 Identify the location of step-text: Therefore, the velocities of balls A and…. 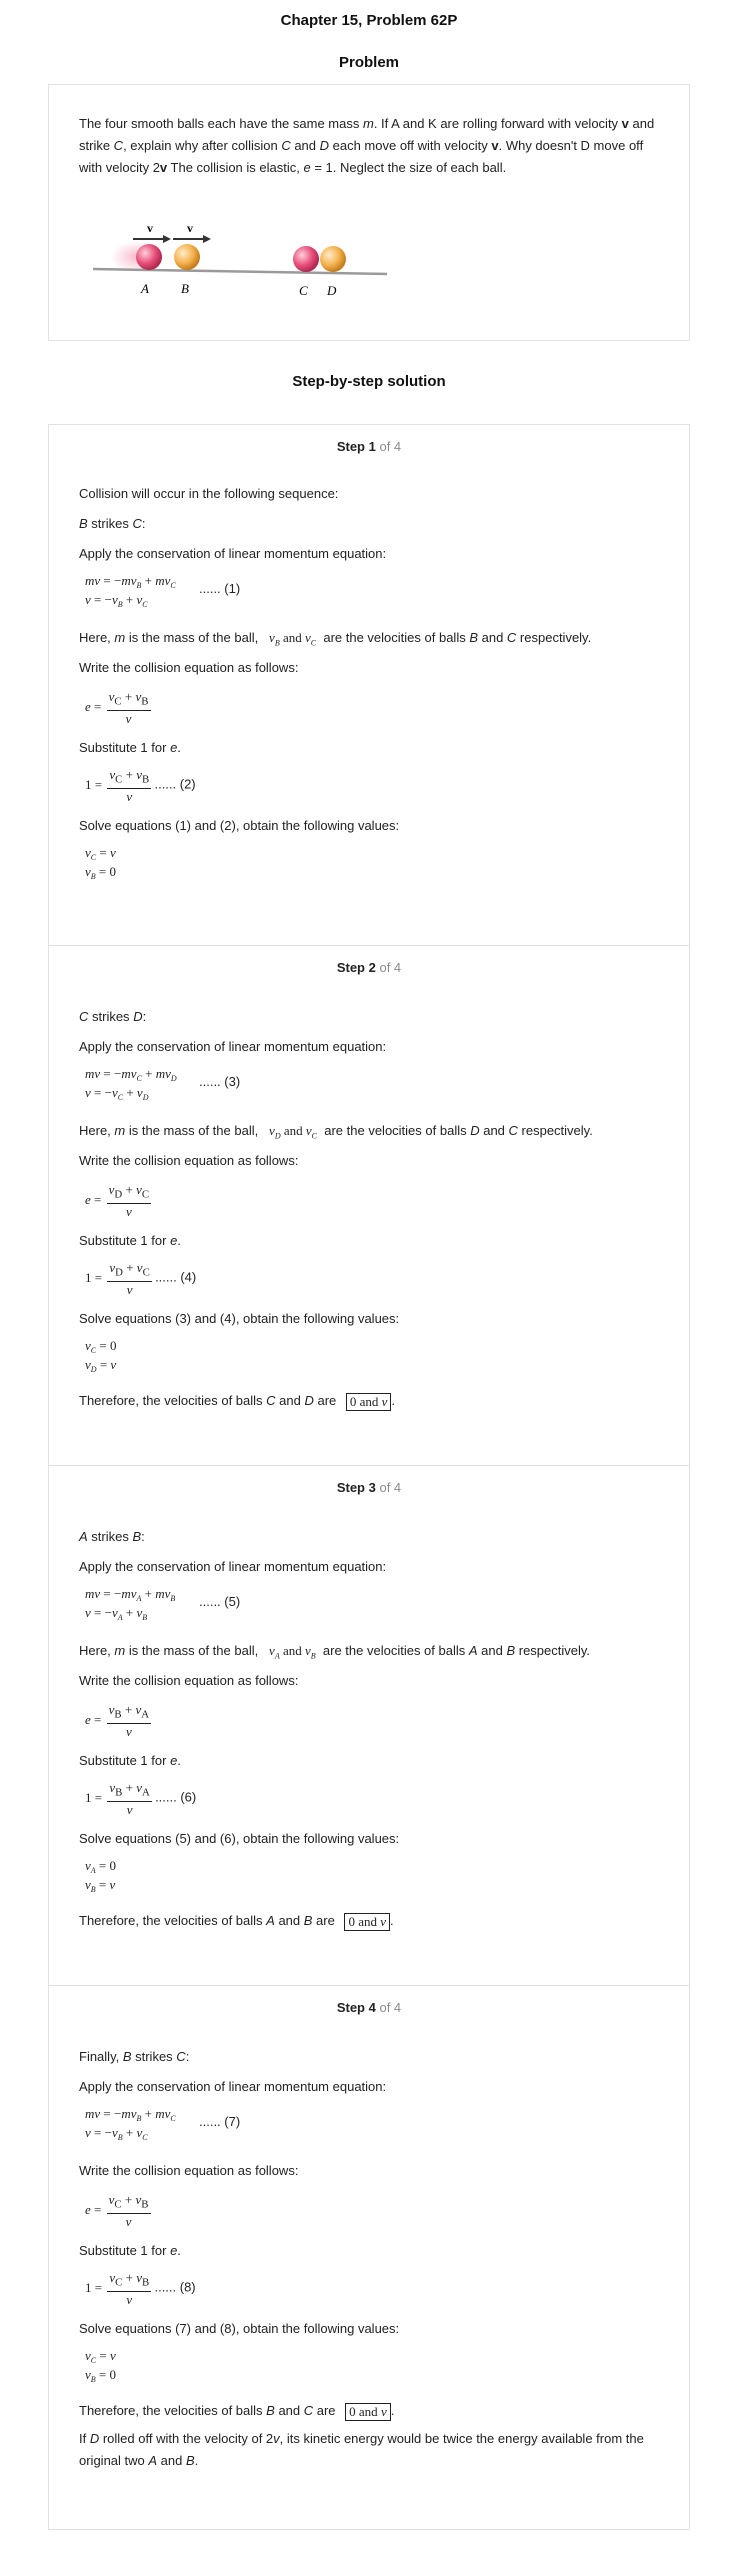
(236, 1921).